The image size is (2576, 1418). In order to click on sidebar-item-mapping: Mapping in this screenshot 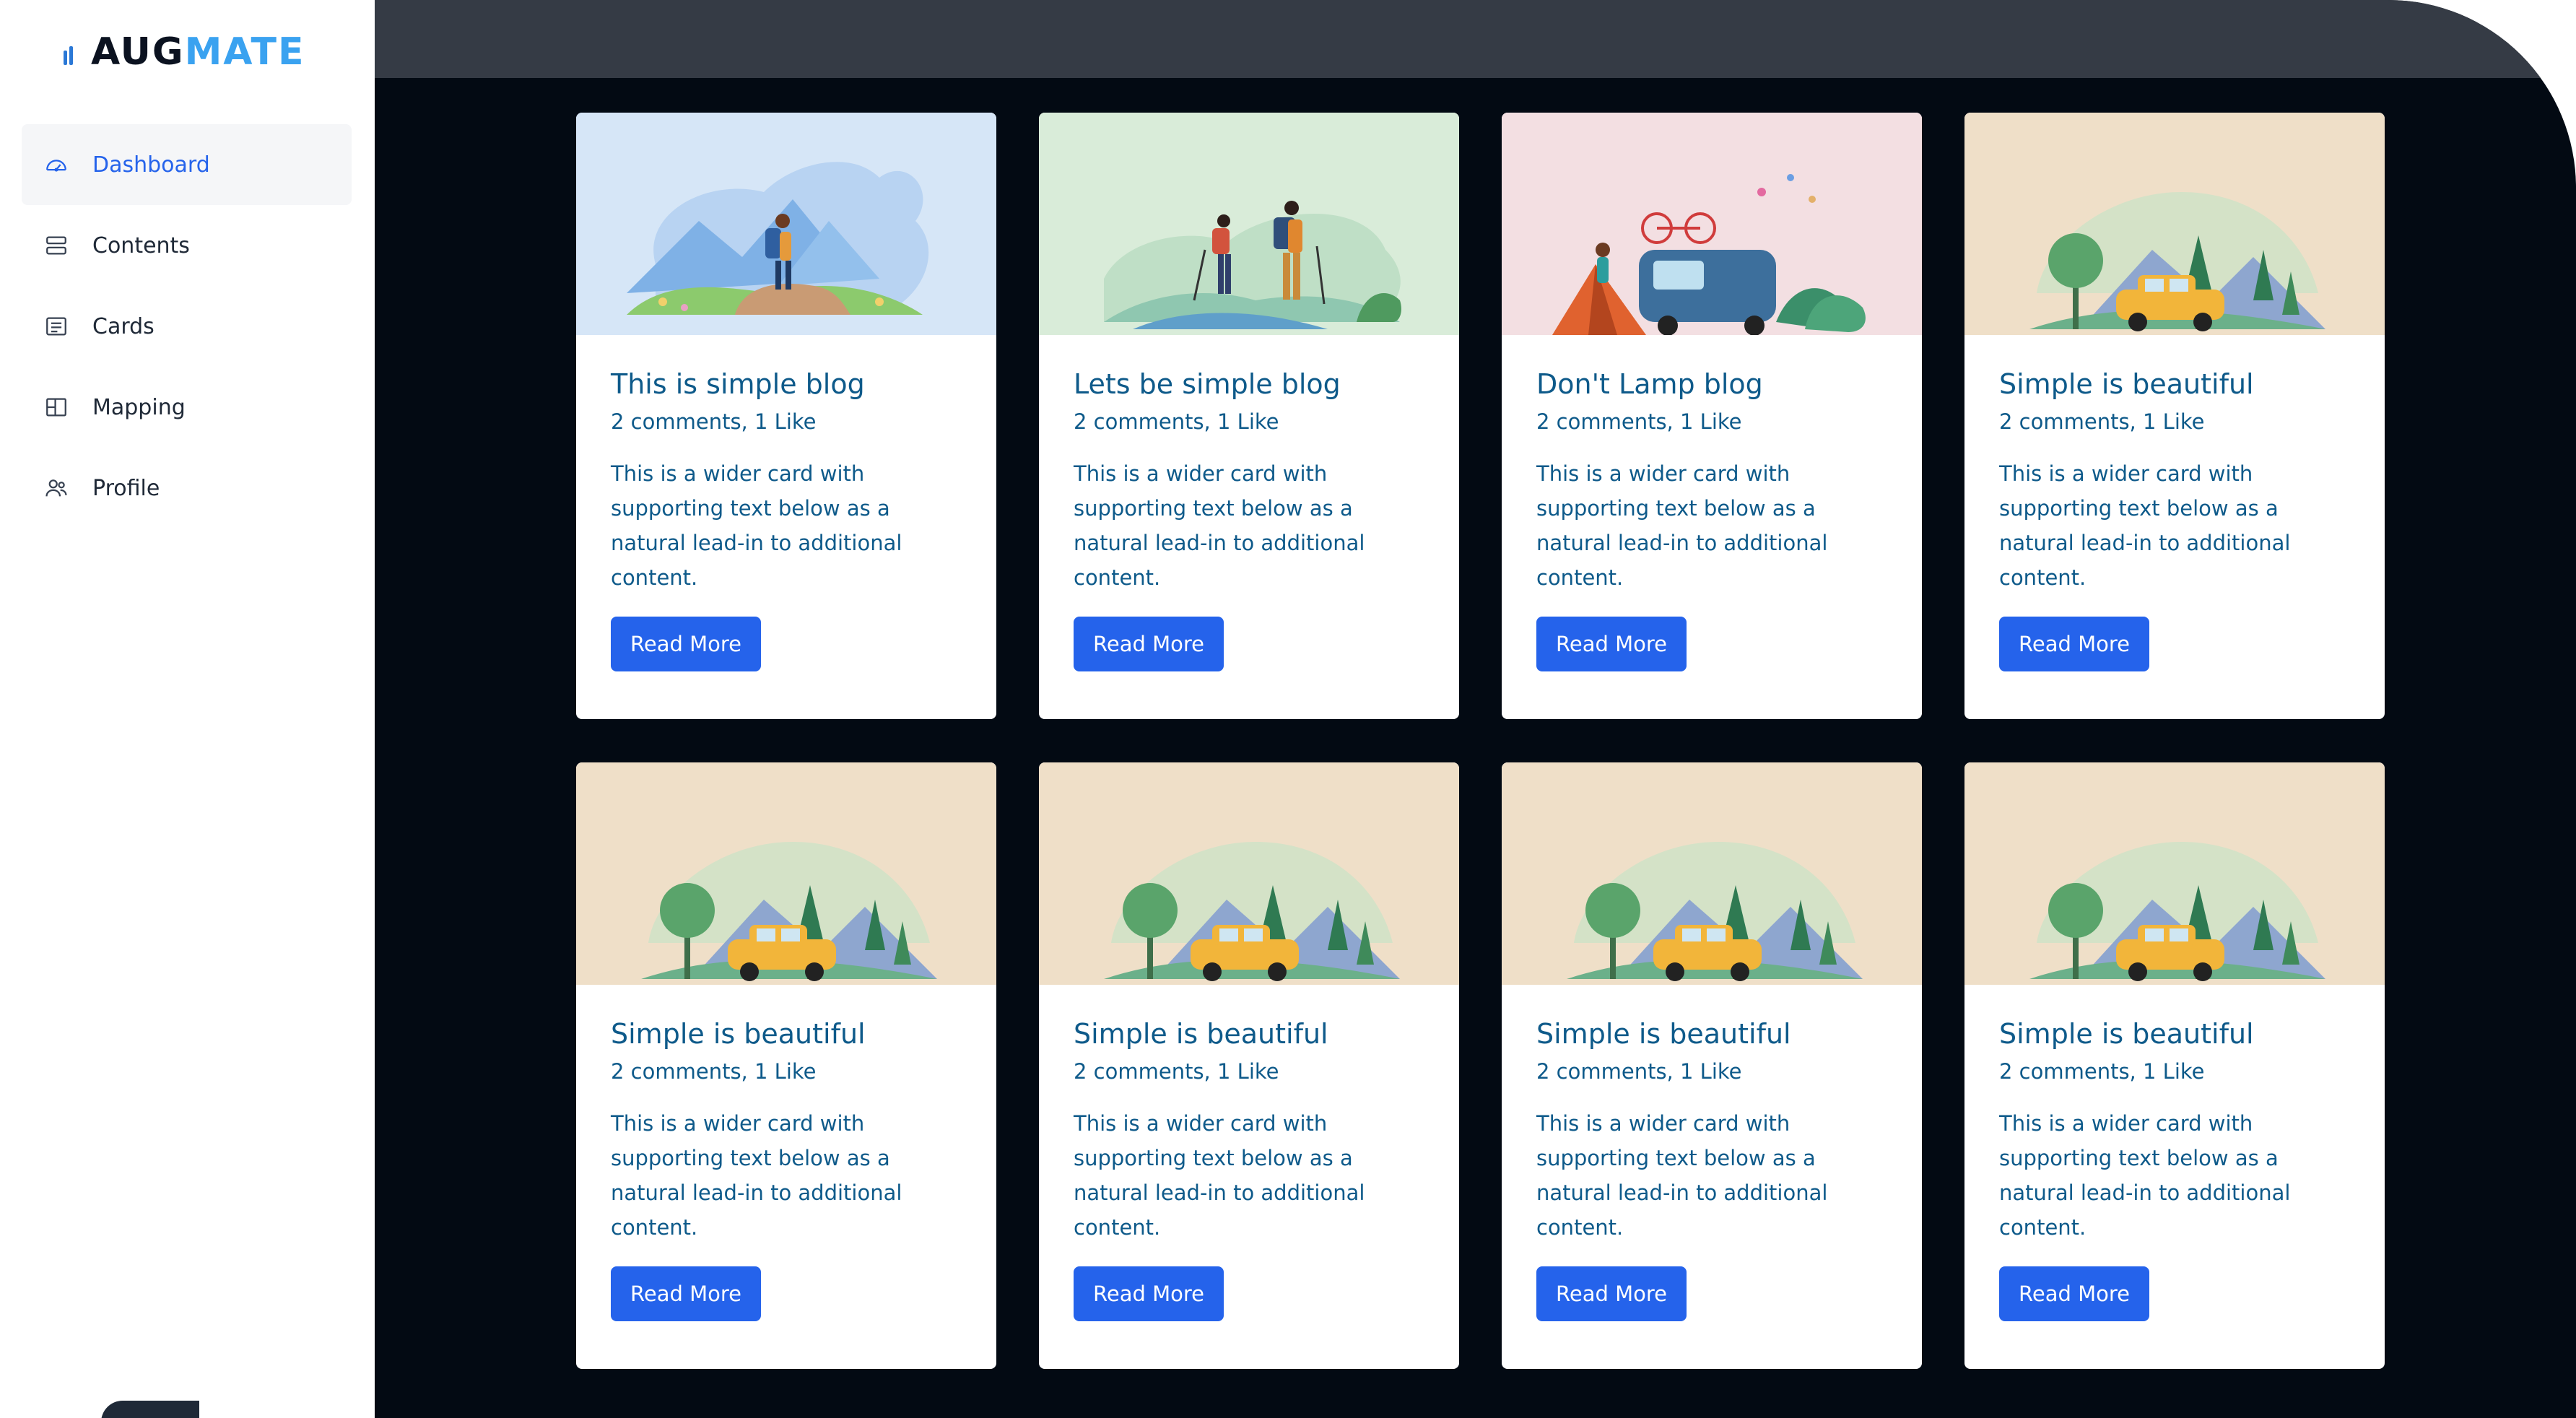, I will do `click(187, 407)`.